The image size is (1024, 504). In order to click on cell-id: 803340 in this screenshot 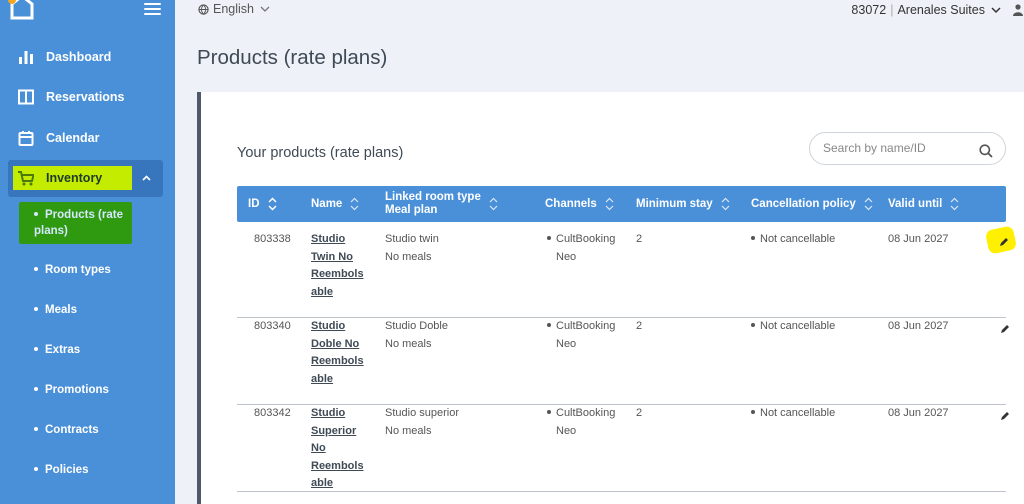, I will do `click(272, 326)`.